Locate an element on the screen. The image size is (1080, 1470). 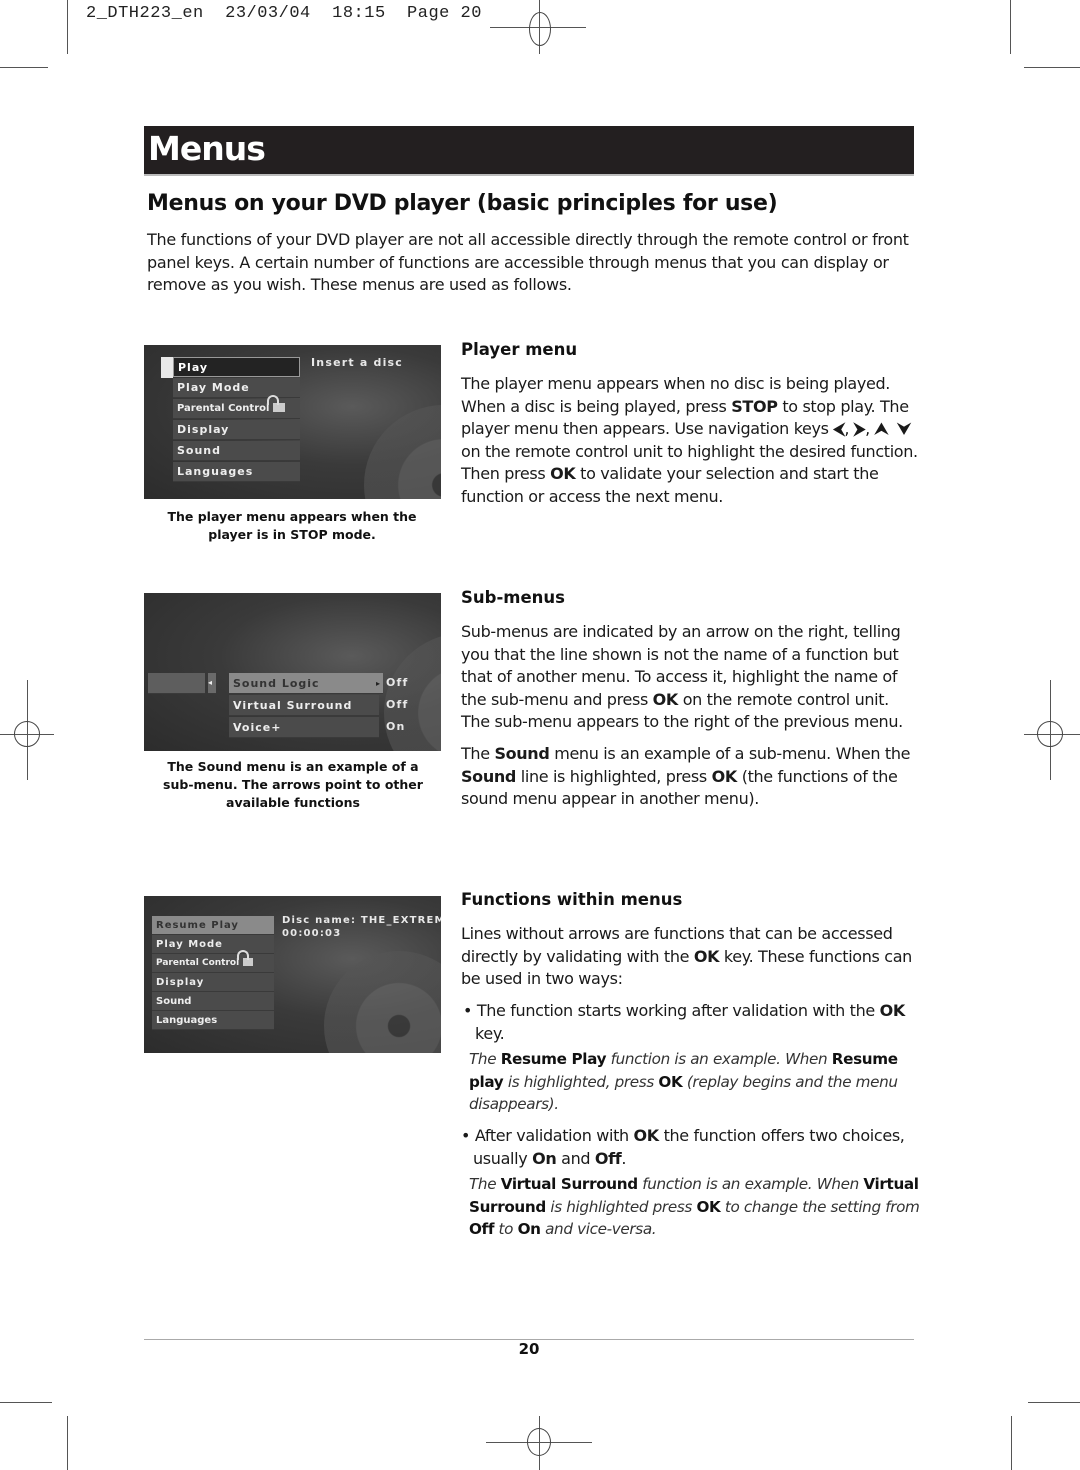
arrow-right-icon: ▸ is located at coordinates (378, 683).